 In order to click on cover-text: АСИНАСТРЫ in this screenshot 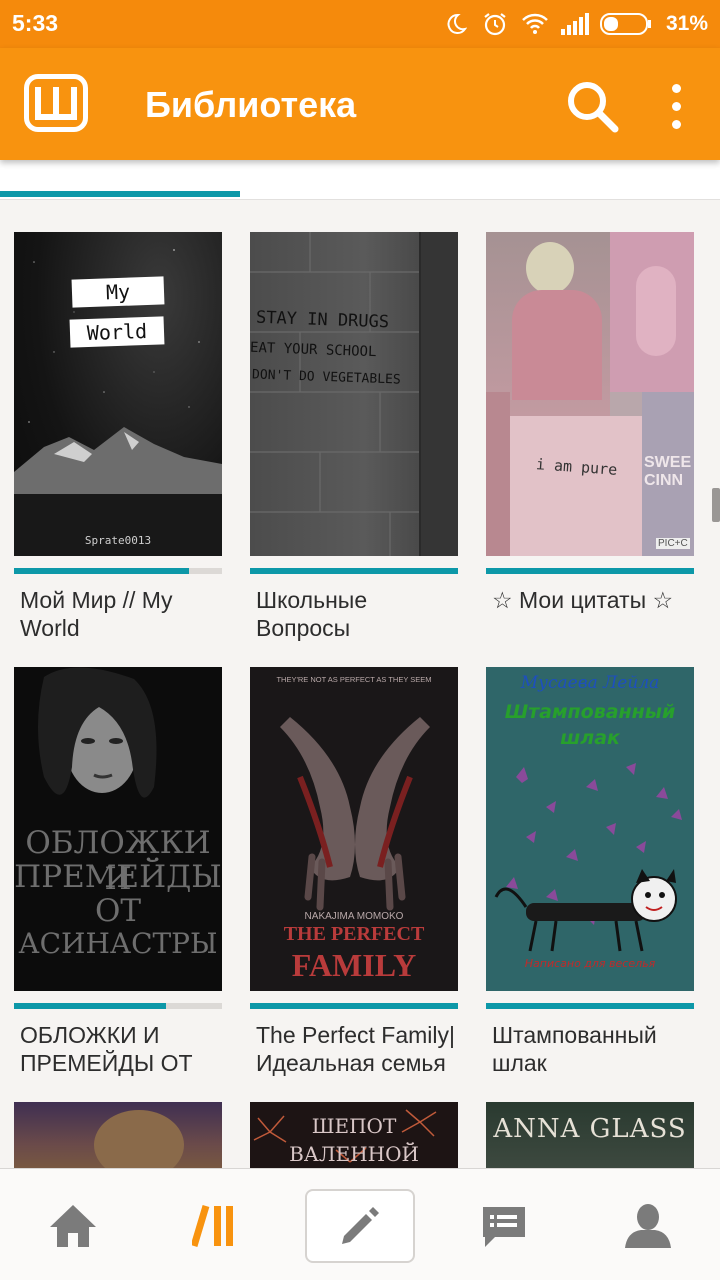, I will do `click(118, 943)`.